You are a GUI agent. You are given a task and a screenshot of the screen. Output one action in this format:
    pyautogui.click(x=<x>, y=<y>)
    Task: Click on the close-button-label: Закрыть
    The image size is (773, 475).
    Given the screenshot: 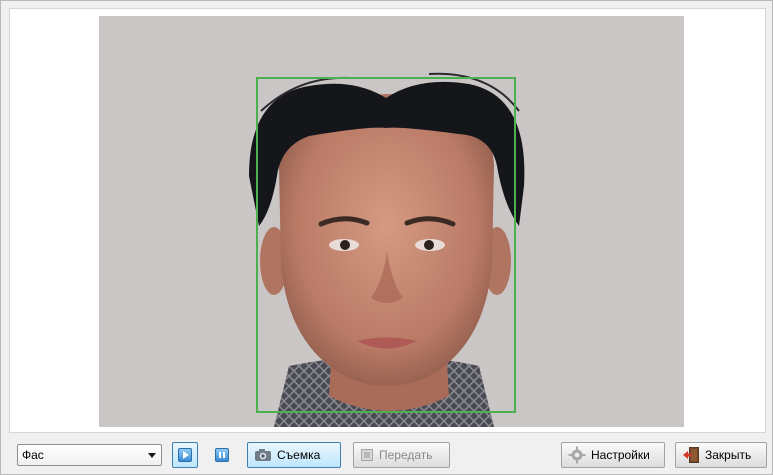 What is the action you would take?
    pyautogui.click(x=728, y=455)
    